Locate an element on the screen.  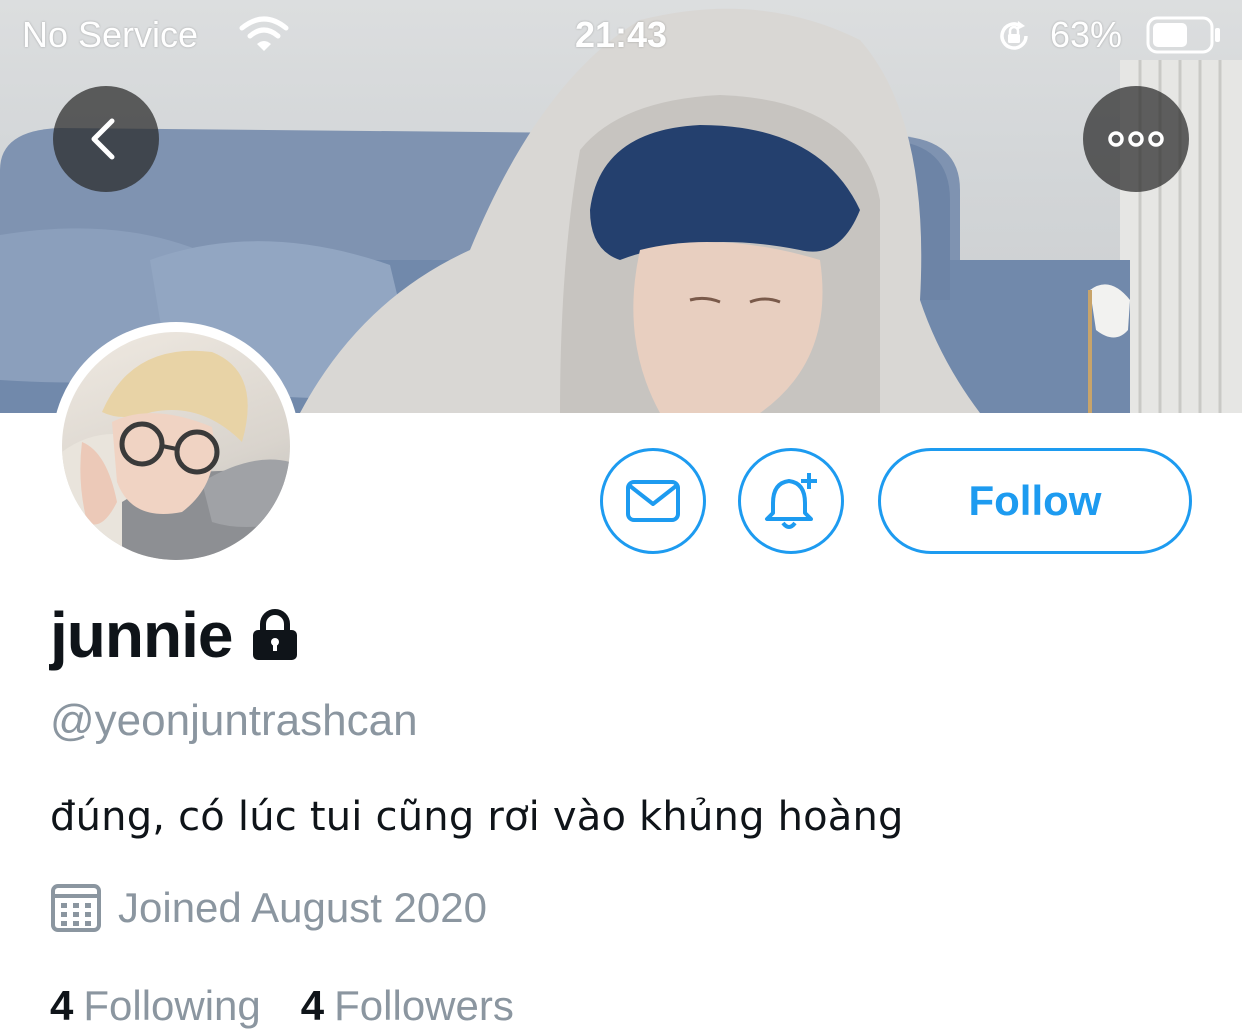
mail-icon is located at coordinates (653, 501).